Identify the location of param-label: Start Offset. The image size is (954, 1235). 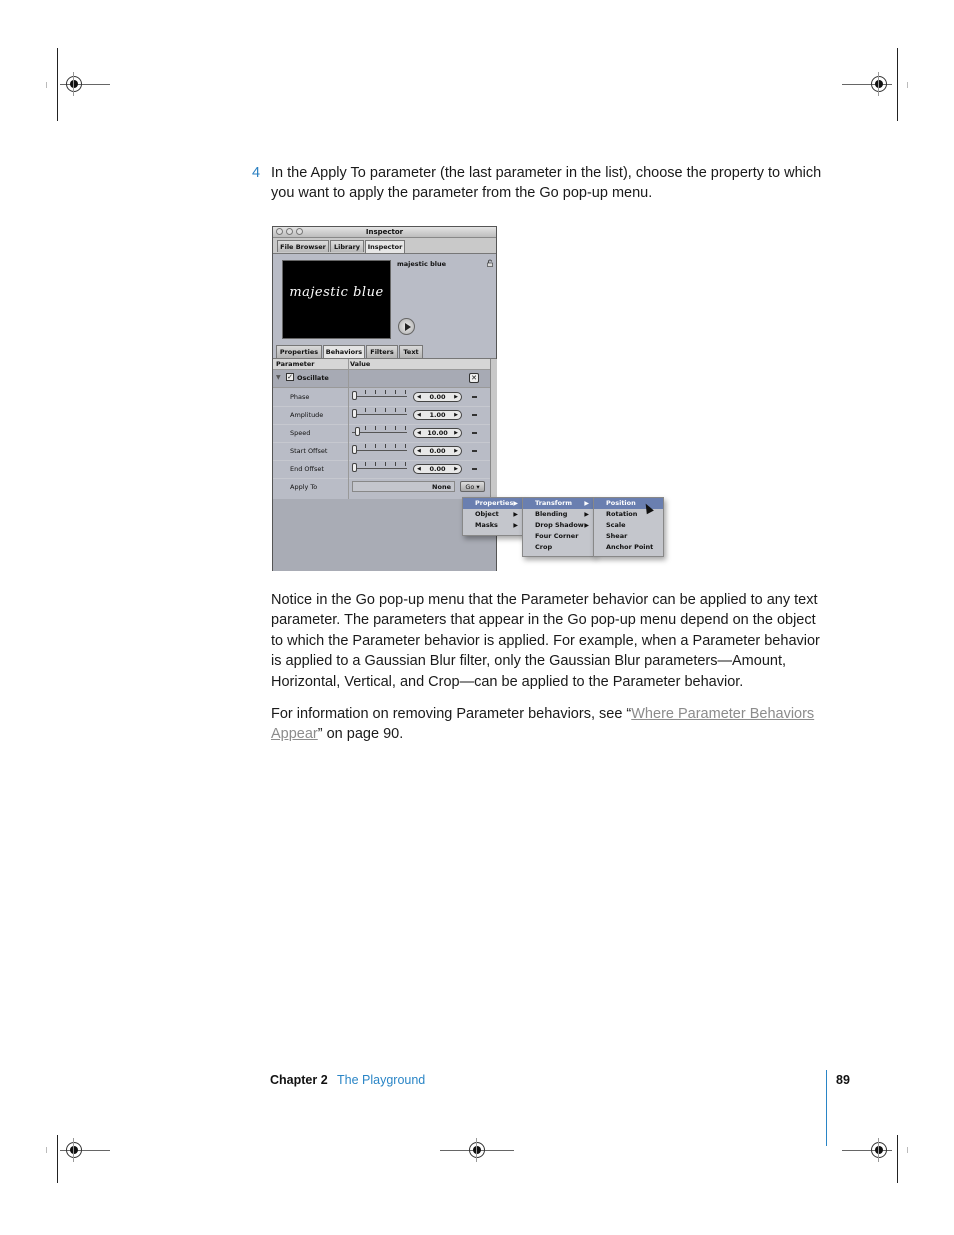
(309, 451).